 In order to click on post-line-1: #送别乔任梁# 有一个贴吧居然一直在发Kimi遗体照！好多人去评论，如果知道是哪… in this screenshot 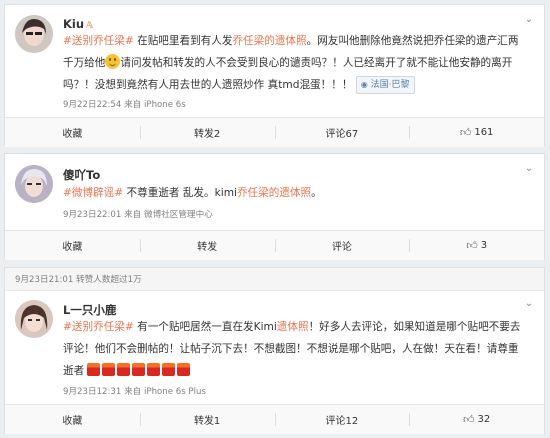, I will do `click(300, 327)`.